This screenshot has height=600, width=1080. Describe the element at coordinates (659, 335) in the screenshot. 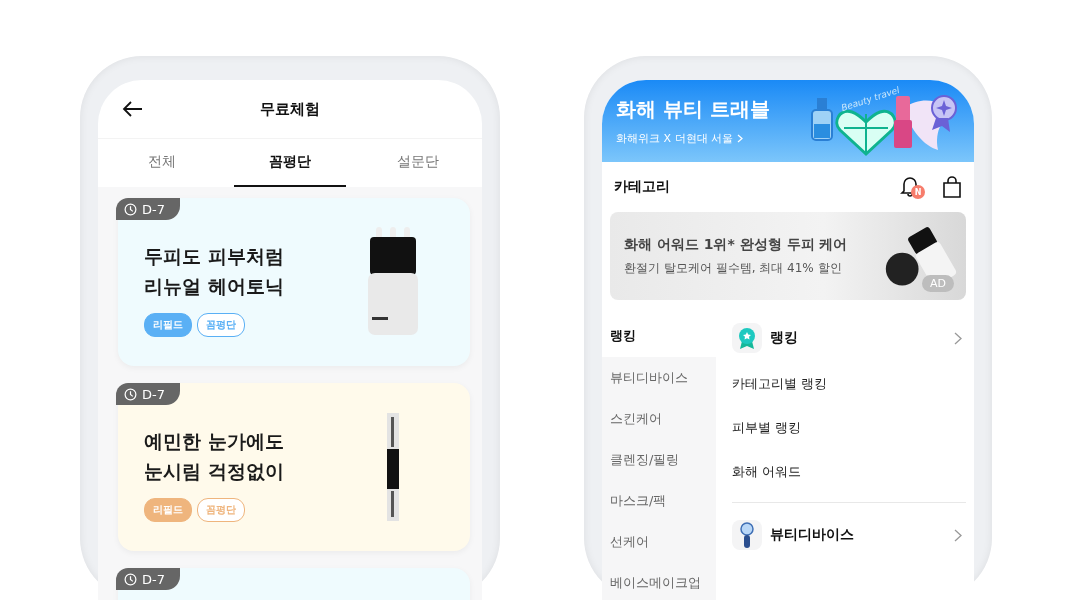

I see `category-item: 랭킹` at that location.